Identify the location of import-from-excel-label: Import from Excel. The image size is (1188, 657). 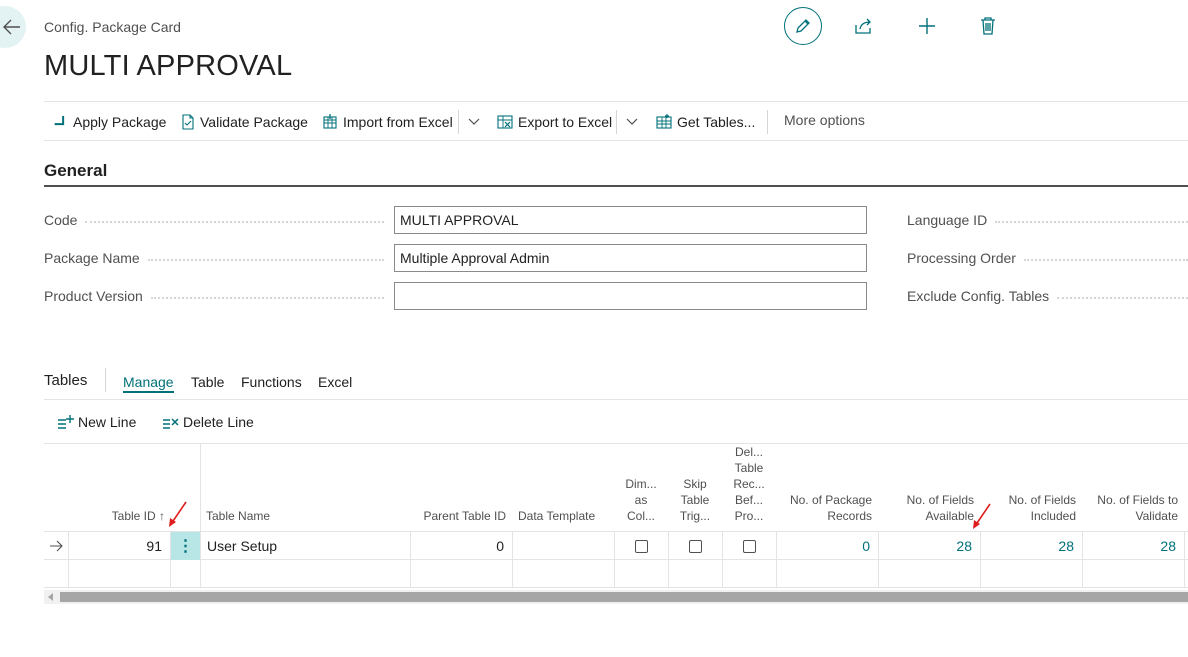
(398, 122).